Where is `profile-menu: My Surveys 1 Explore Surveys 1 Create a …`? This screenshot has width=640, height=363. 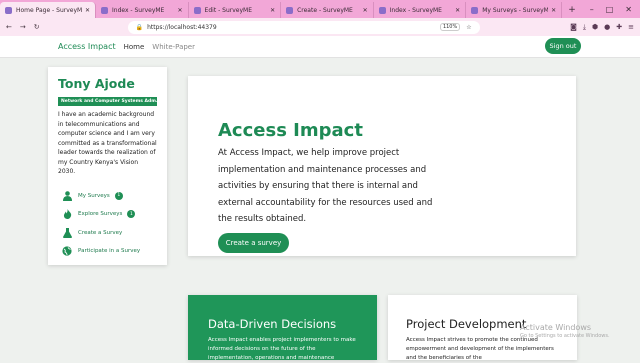
profile-menu: My Surveys 1 Explore Surveys 1 Create a … is located at coordinates (107, 224).